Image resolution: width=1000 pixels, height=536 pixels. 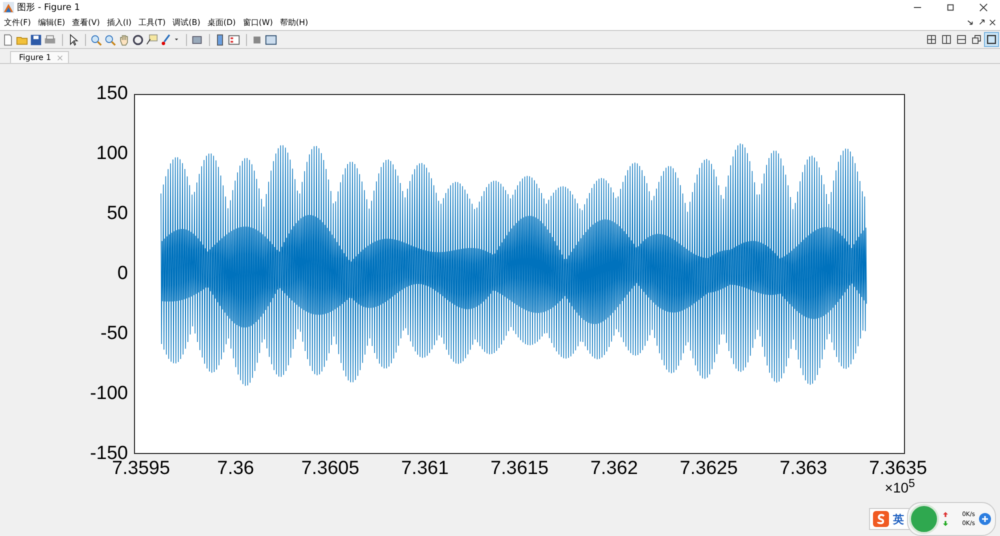 What do you see at coordinates (257, 22) in the screenshot?
I see `menu-item: 窗口(W)` at bounding box center [257, 22].